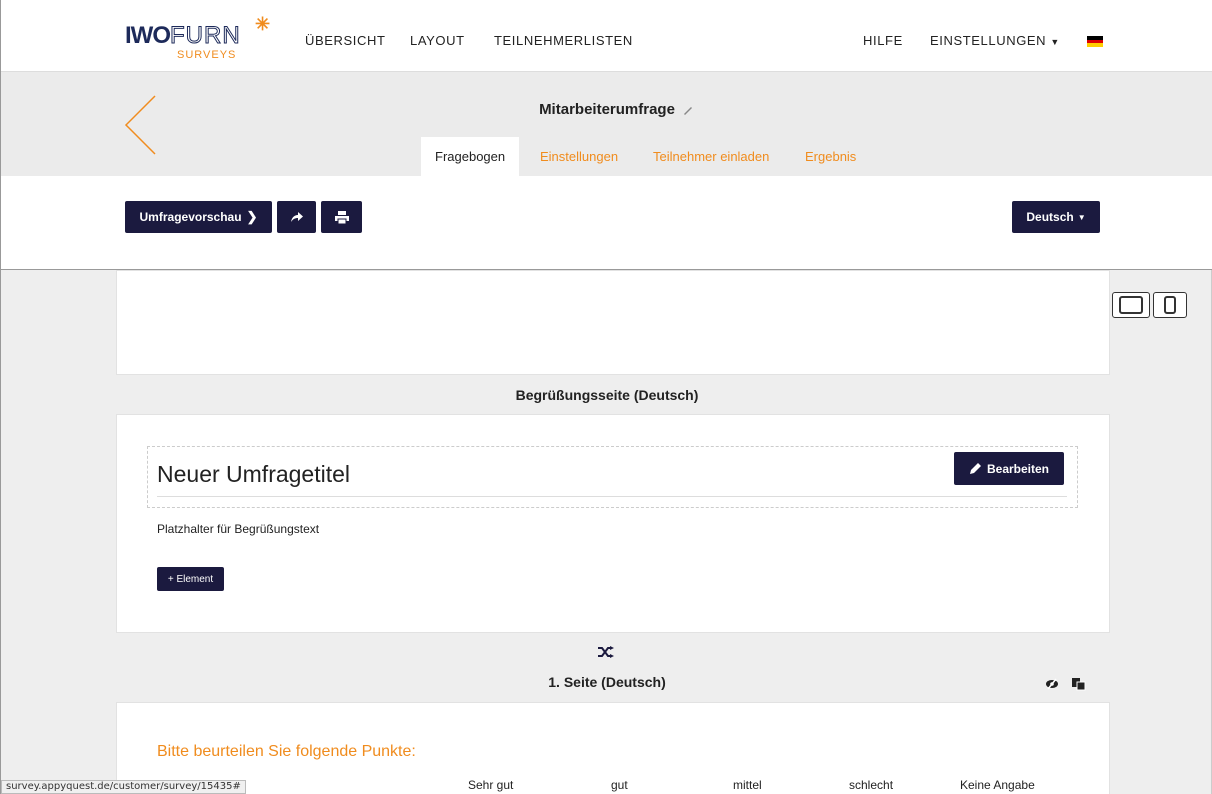 This screenshot has width=1212, height=794. Describe the element at coordinates (883, 40) in the screenshot. I see `nav-help: HILFE` at that location.